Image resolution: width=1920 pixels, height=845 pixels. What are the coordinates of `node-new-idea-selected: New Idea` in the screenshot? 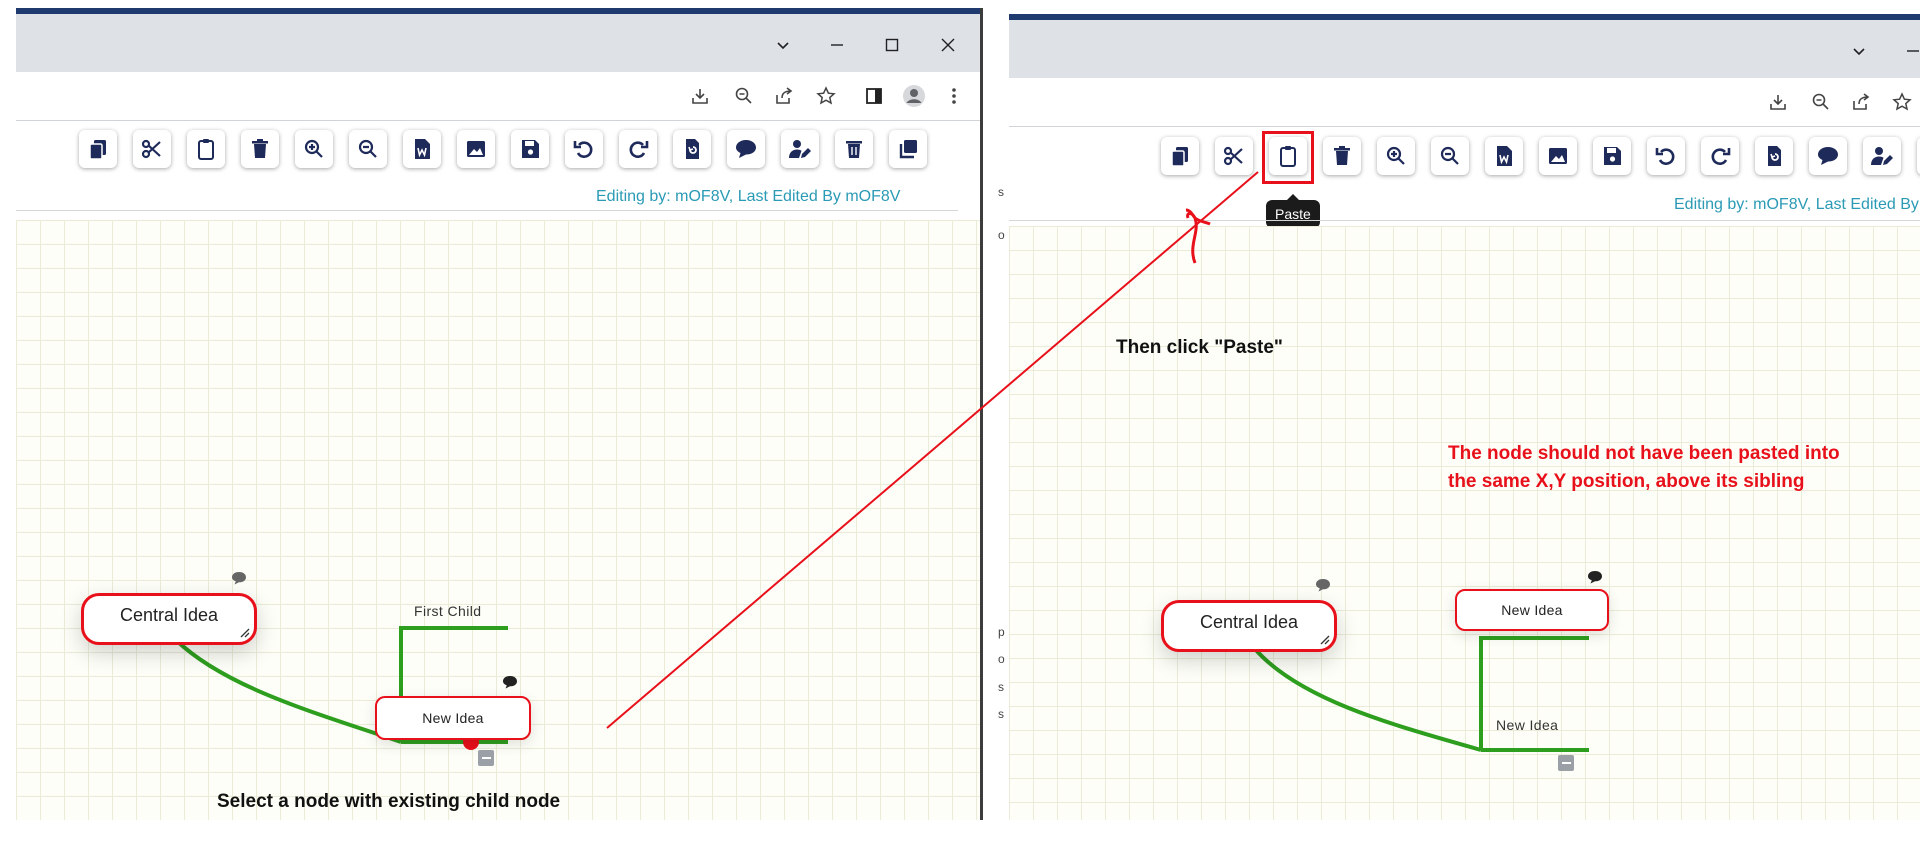 It's located at (453, 718).